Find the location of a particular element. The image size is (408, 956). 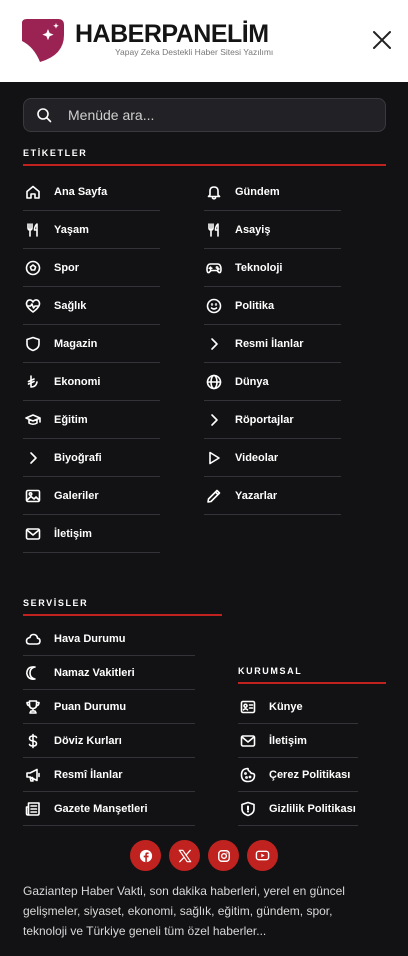

corporate-item-kunye: Künye is located at coordinates (298, 707).